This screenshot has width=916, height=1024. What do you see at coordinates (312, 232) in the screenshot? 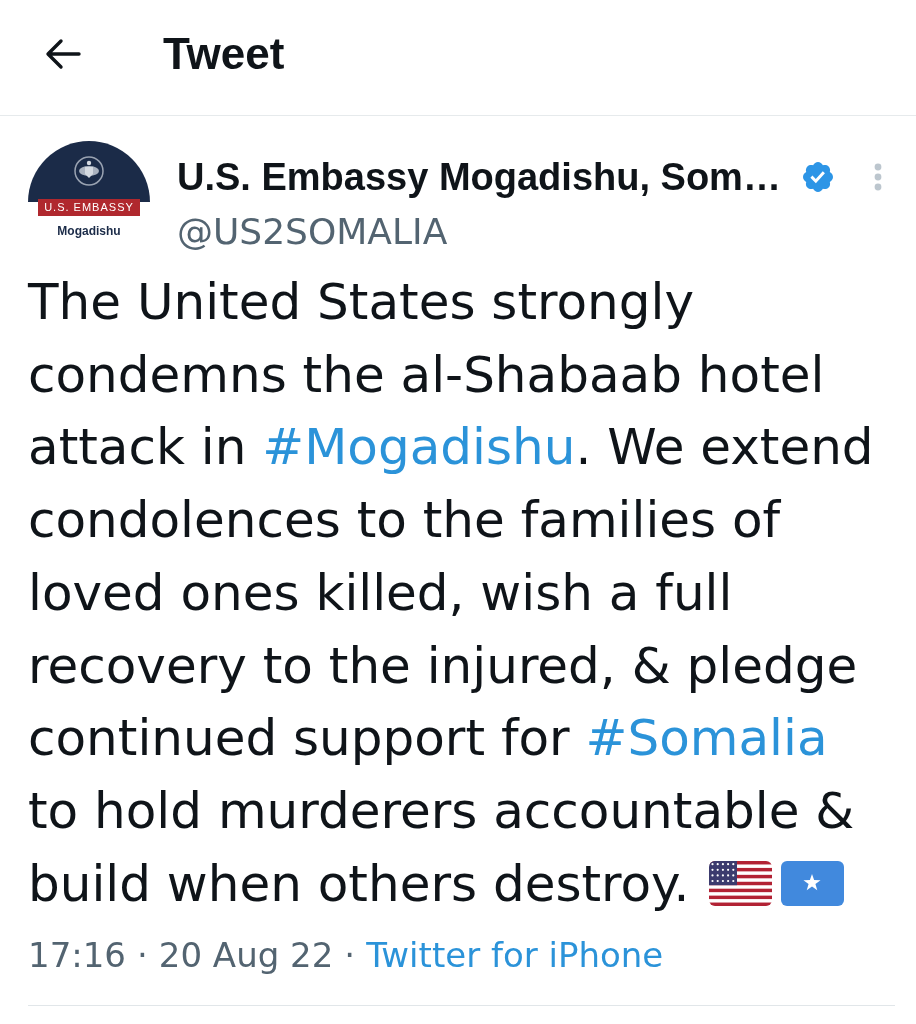
I see `author-handle: @US2SOMALIA` at bounding box center [312, 232].